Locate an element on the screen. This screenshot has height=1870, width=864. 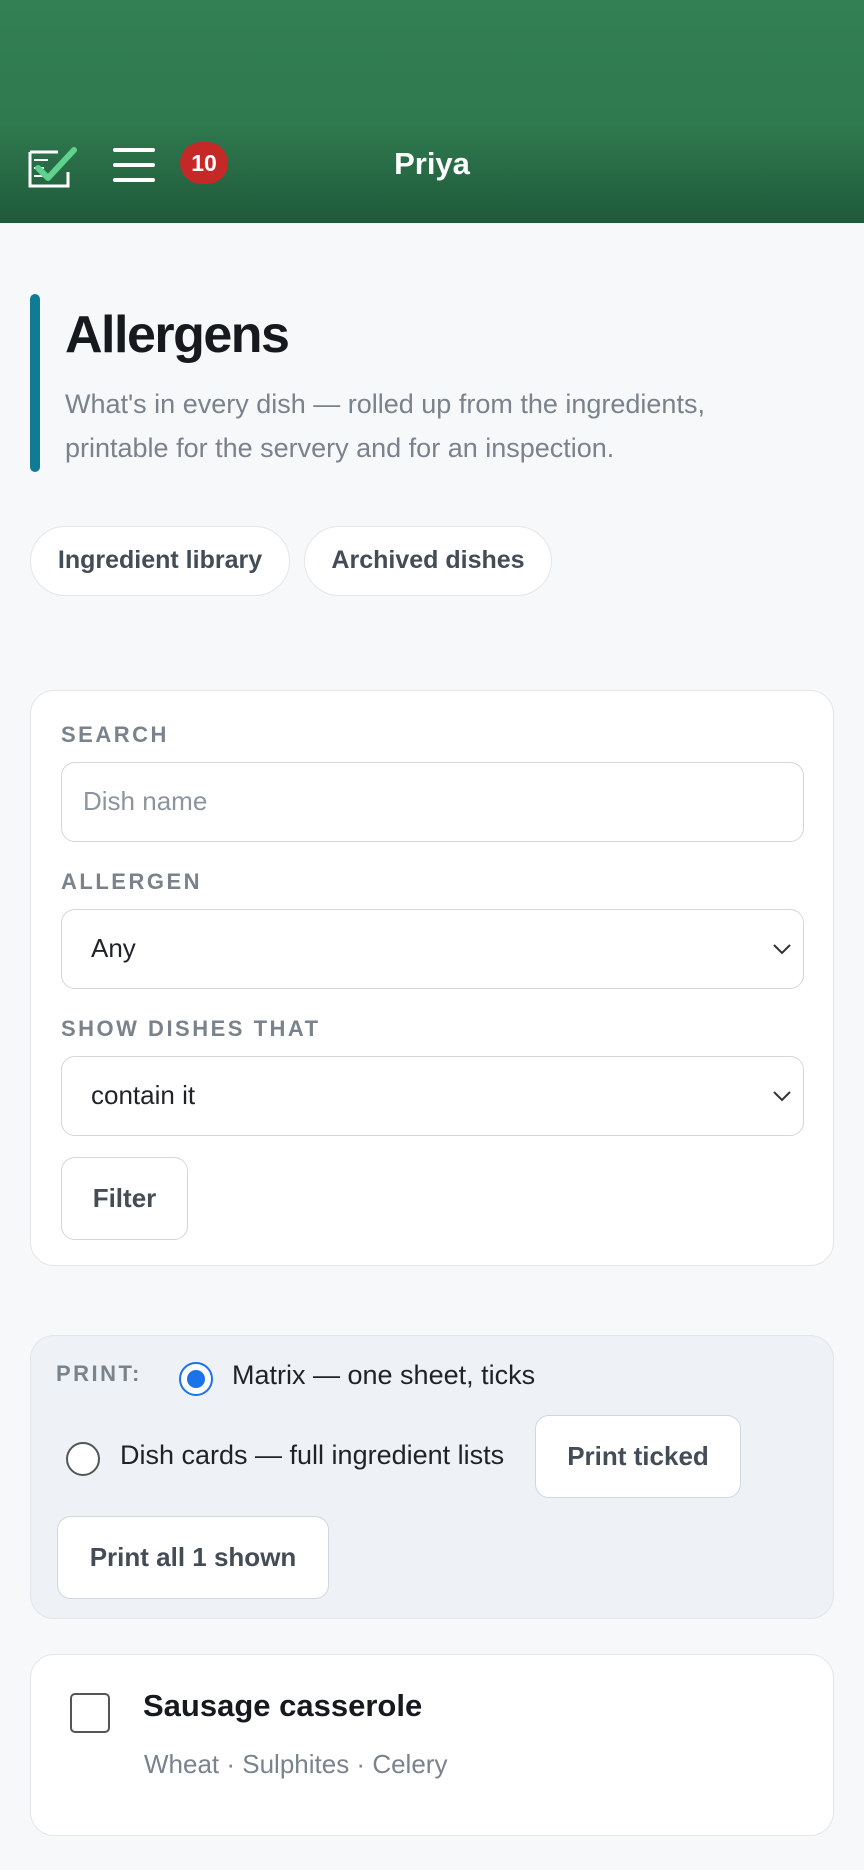
print-dish-cards-radio is located at coordinates (83, 1459).